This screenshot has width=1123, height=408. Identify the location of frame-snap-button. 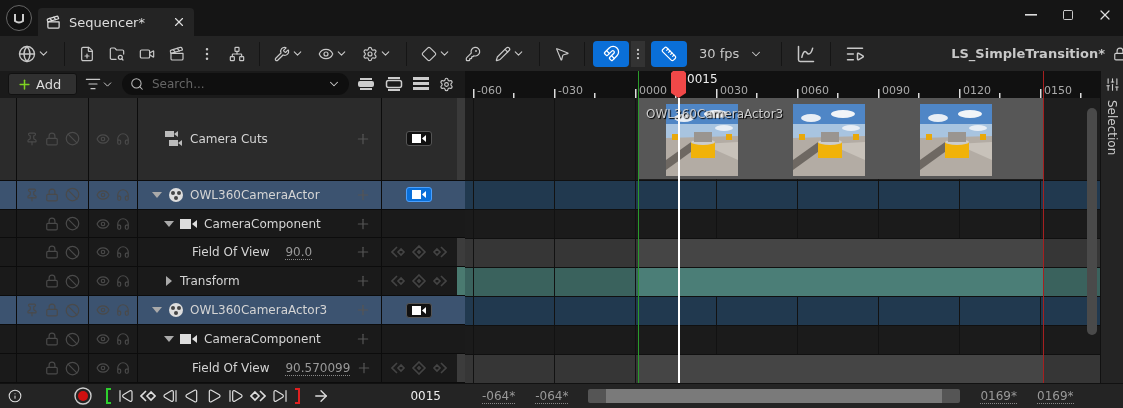
(669, 53).